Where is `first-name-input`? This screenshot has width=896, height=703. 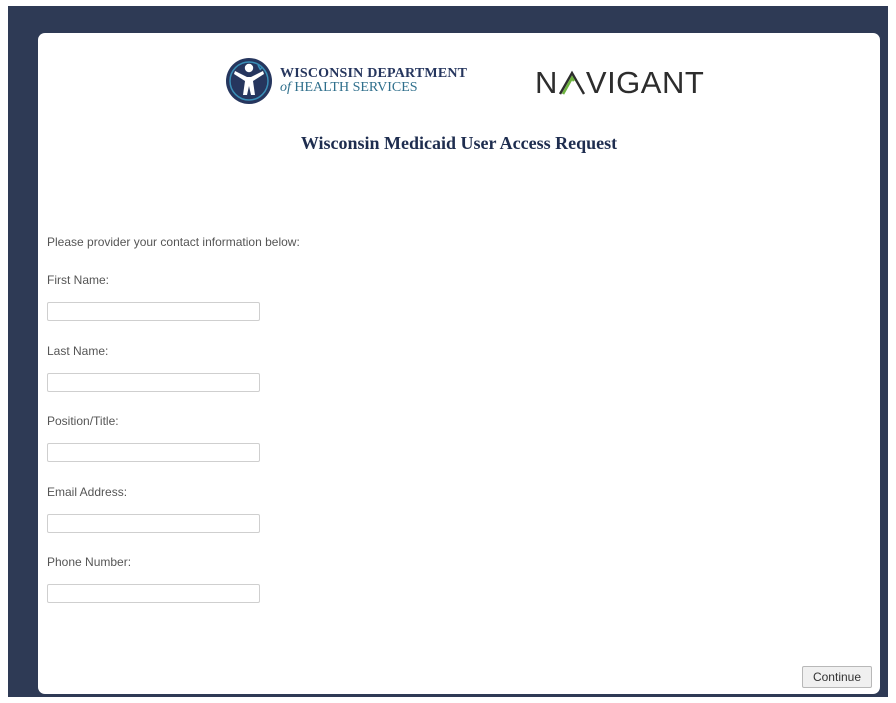 first-name-input is located at coordinates (153, 311).